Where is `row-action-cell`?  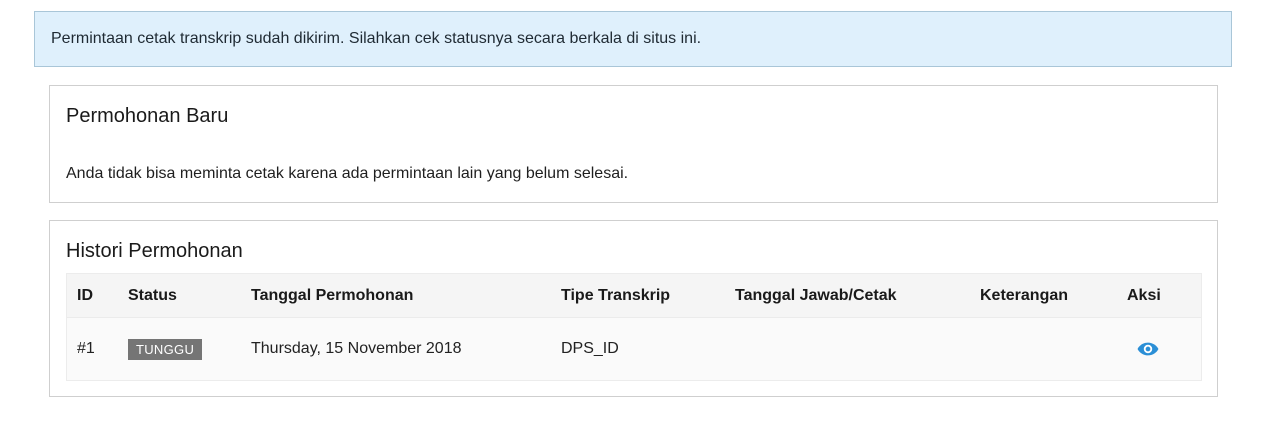 row-action-cell is located at coordinates (1148, 349).